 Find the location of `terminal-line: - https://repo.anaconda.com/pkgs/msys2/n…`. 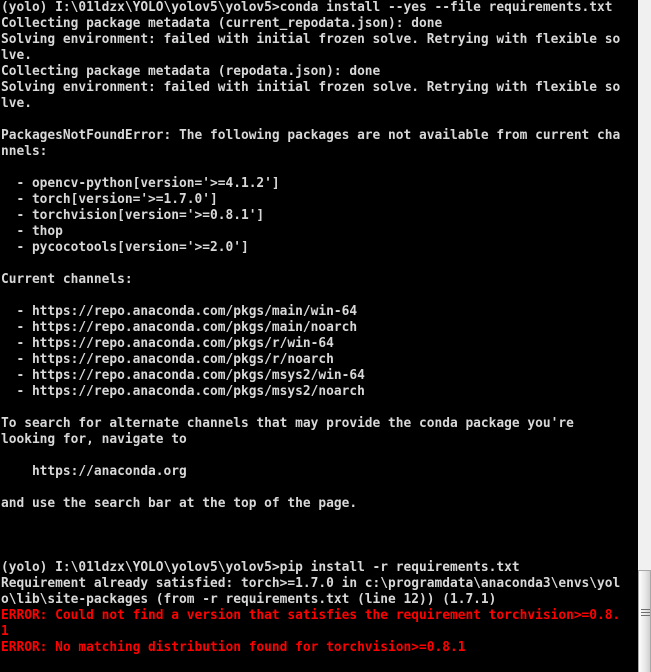

terminal-line: - https://repo.anaconda.com/pkgs/msys2/n… is located at coordinates (182, 391).